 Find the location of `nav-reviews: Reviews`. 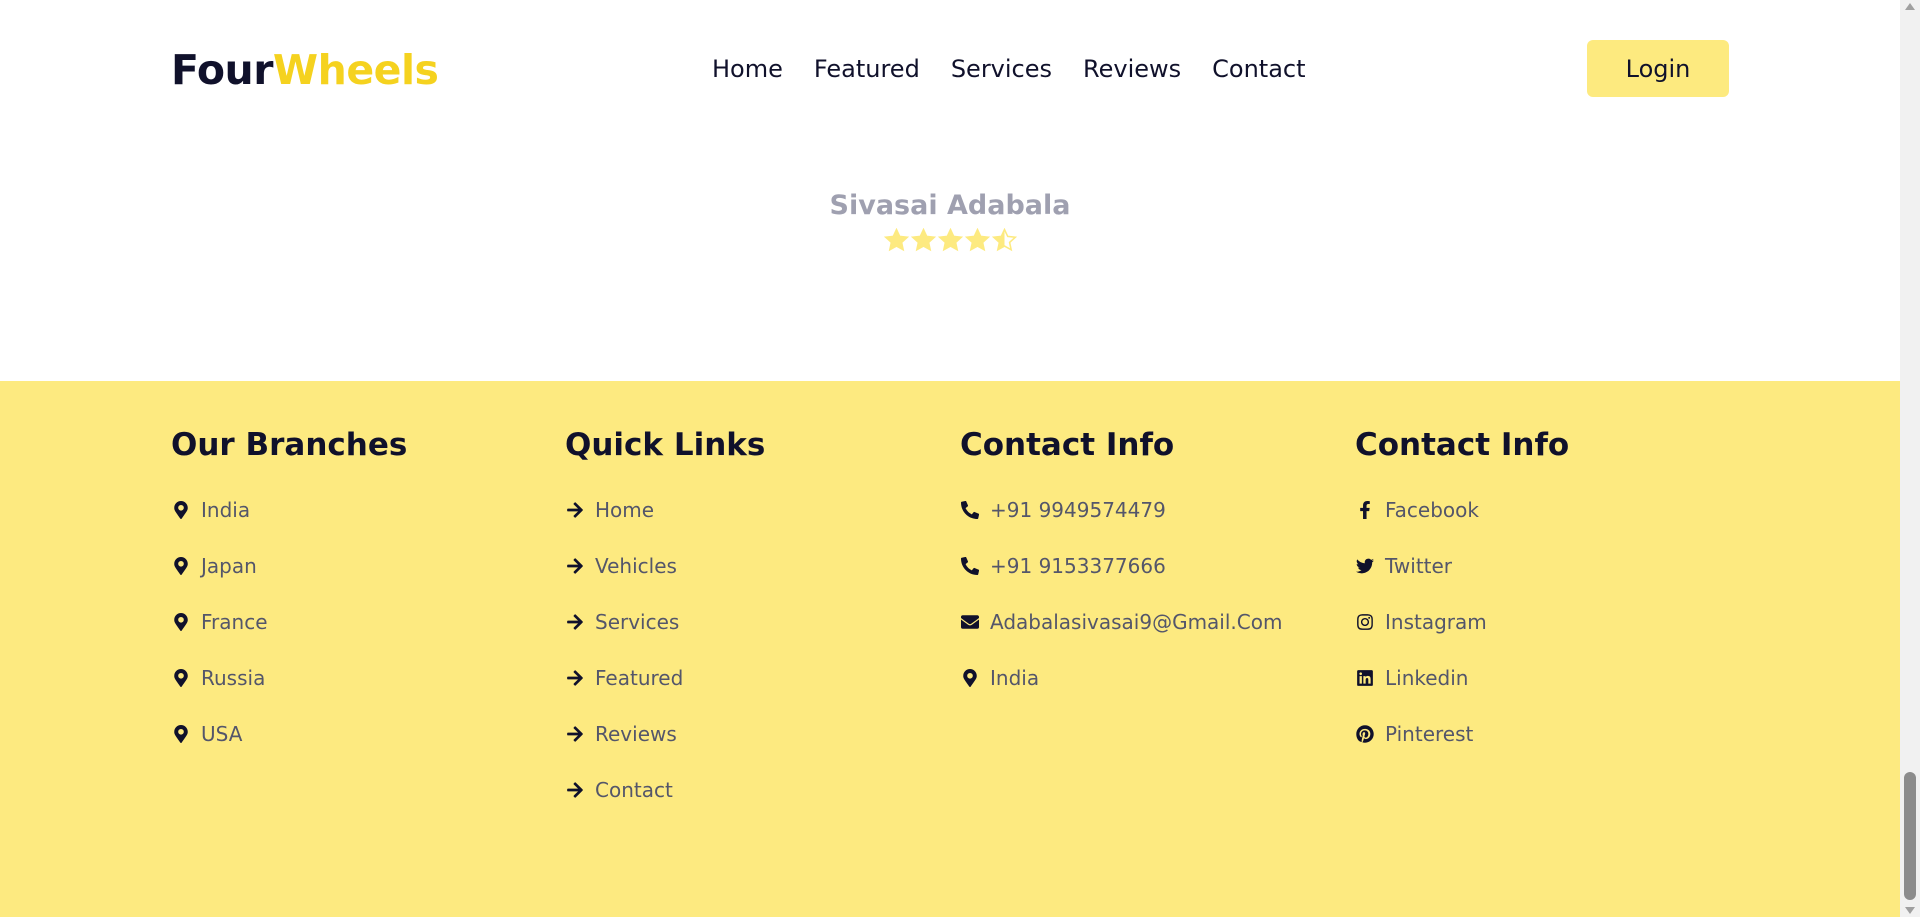

nav-reviews: Reviews is located at coordinates (1132, 69).